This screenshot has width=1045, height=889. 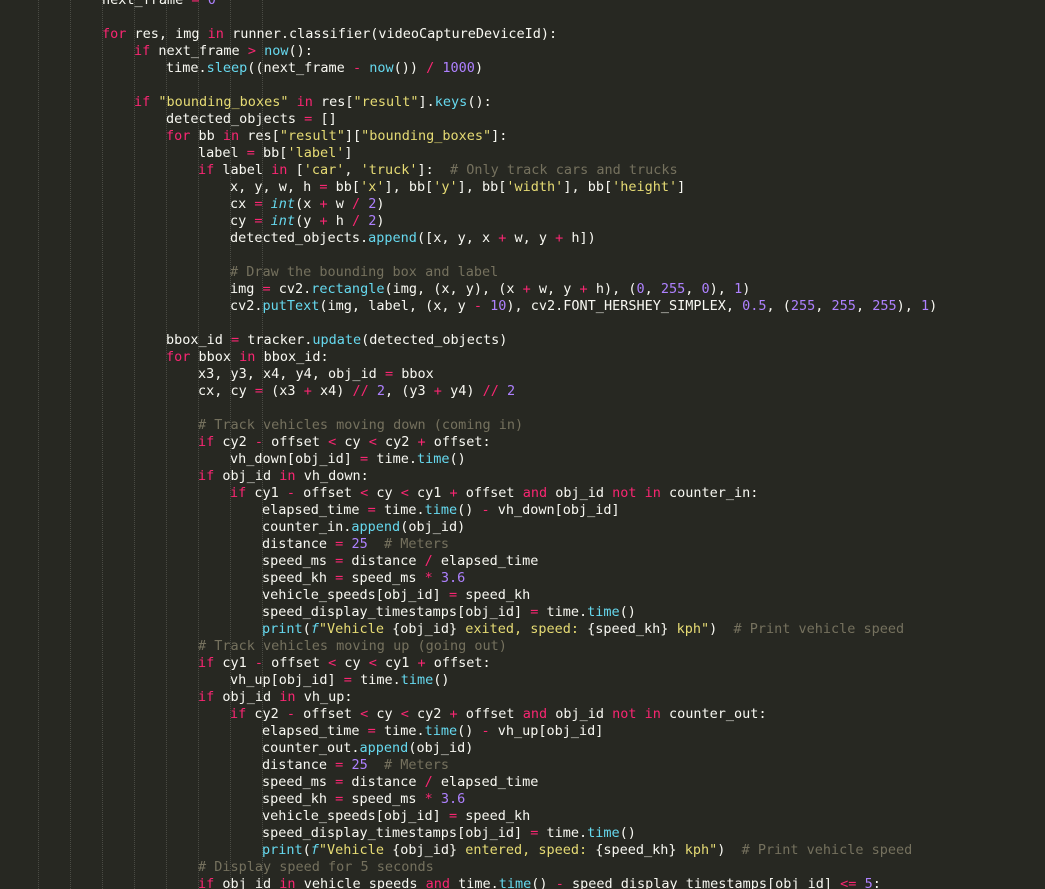 What do you see at coordinates (259, 442) in the screenshot?
I see `token-operator: -` at bounding box center [259, 442].